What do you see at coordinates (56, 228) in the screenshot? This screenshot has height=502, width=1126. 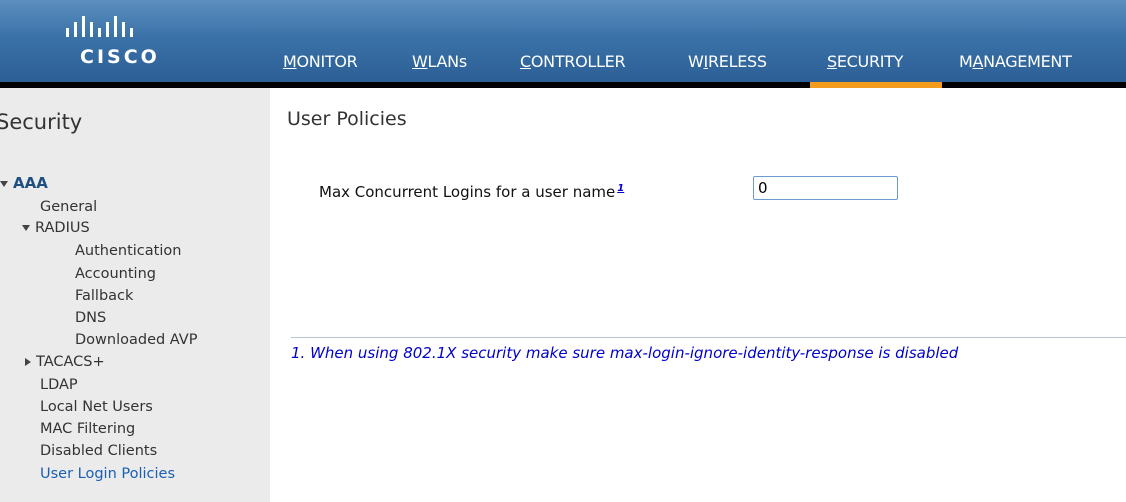 I see `sidebar-item-radius: RADIUS` at bounding box center [56, 228].